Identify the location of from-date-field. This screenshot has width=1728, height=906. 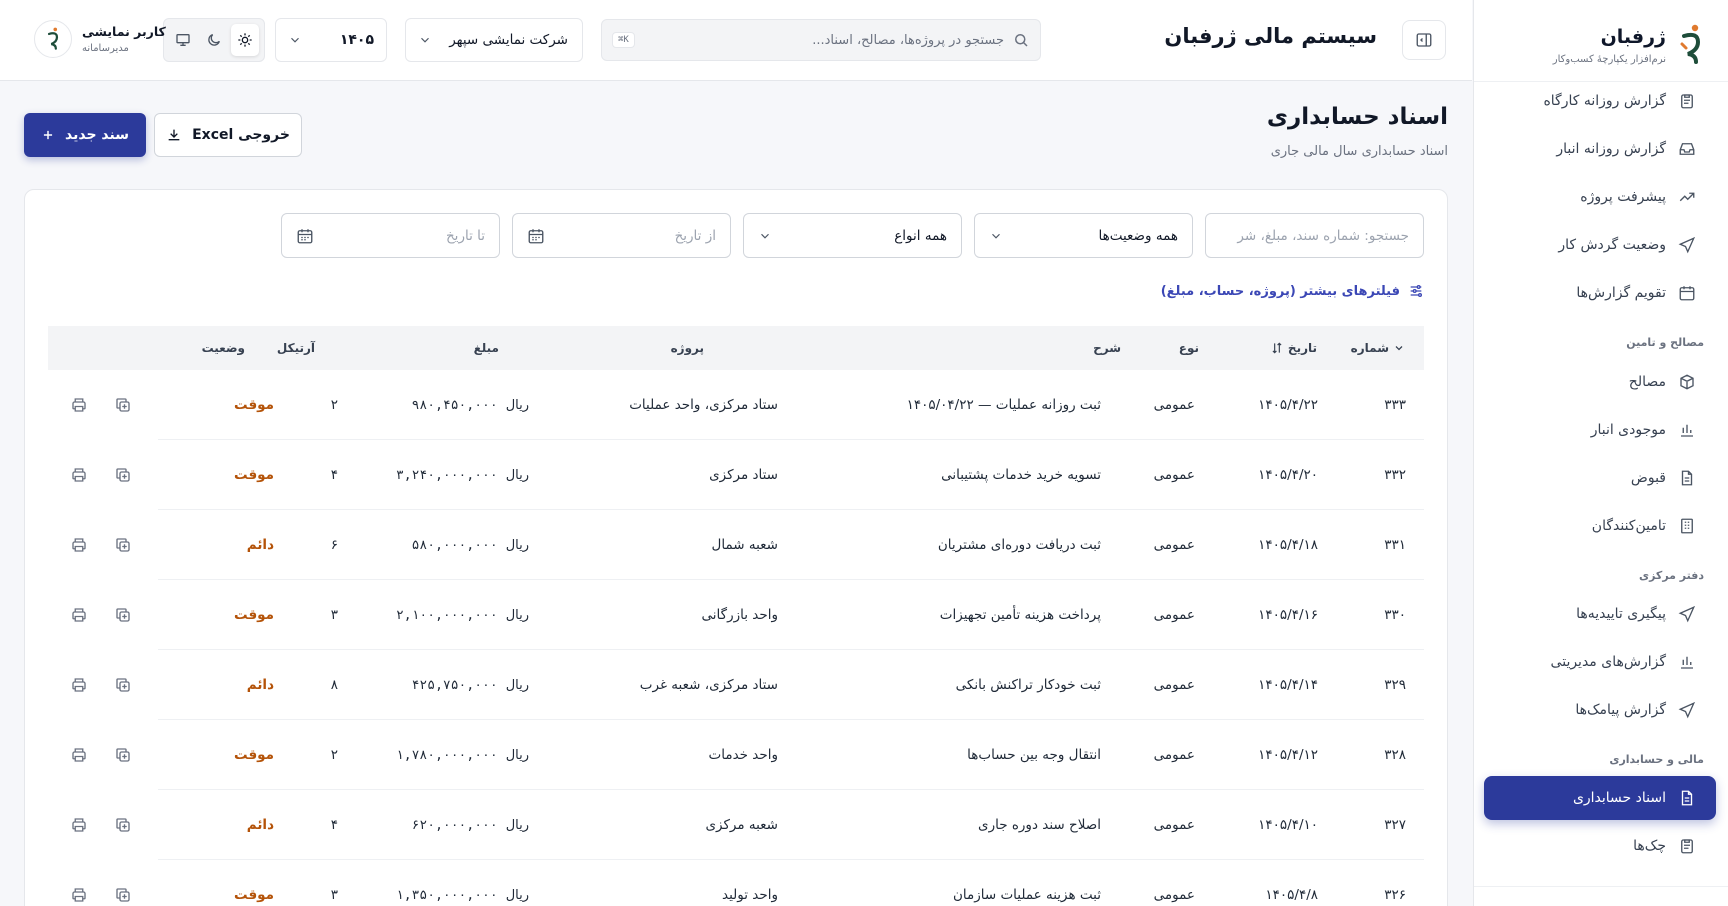
(621, 235).